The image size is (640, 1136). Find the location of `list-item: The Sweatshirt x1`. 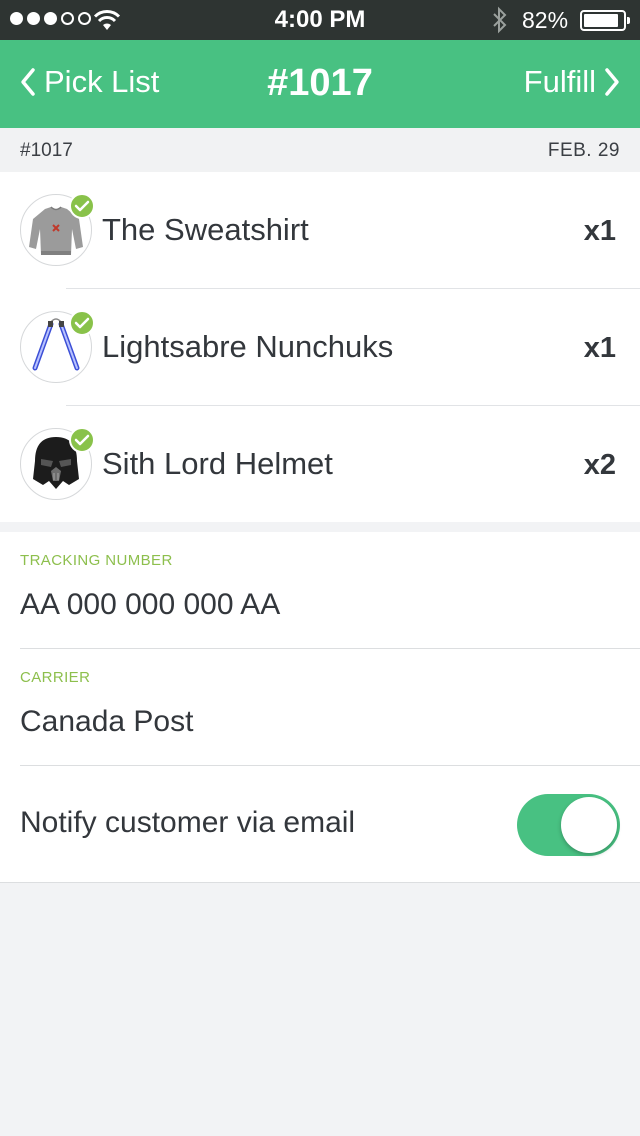

list-item: The Sweatshirt x1 is located at coordinates (320, 230).